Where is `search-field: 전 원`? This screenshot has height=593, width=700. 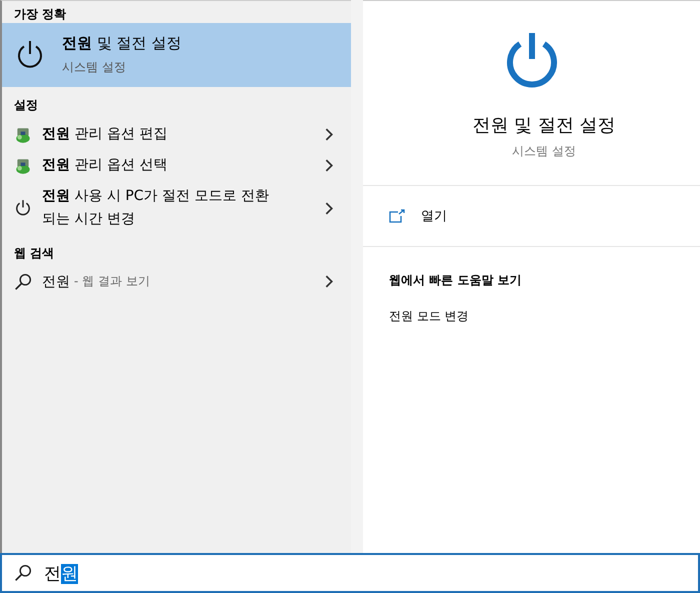 search-field: 전 원 is located at coordinates (350, 573).